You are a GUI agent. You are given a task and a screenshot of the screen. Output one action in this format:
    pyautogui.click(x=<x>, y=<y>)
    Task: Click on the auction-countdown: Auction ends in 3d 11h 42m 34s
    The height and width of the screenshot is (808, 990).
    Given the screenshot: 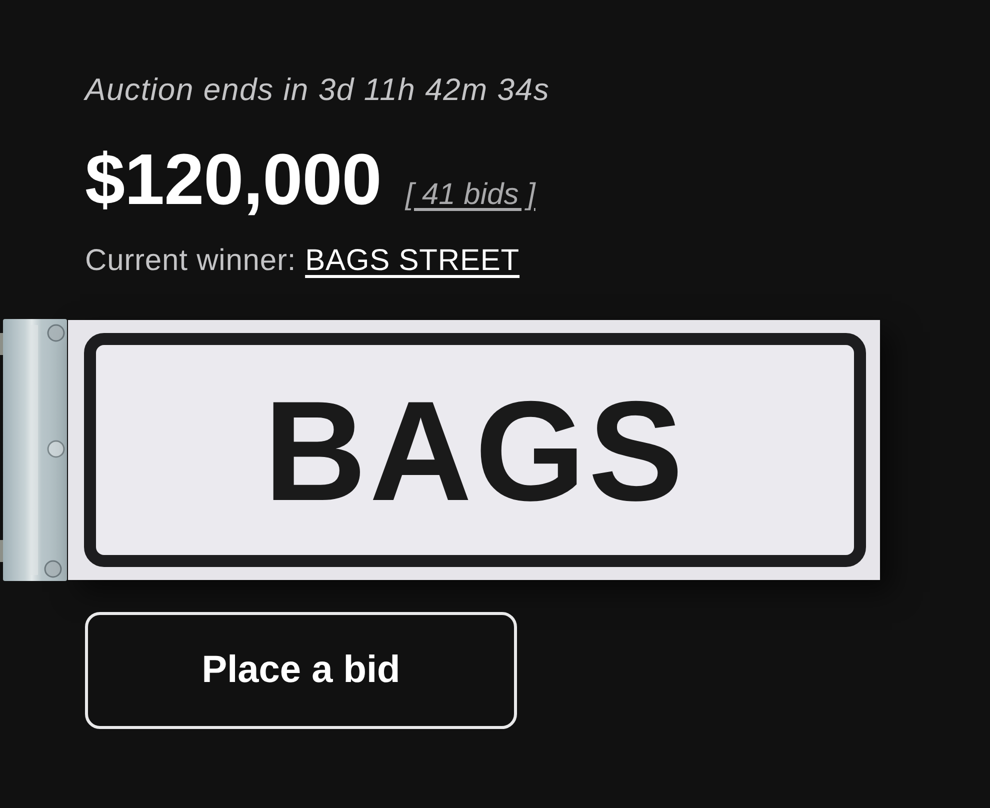 What is the action you would take?
    pyautogui.click(x=317, y=90)
    